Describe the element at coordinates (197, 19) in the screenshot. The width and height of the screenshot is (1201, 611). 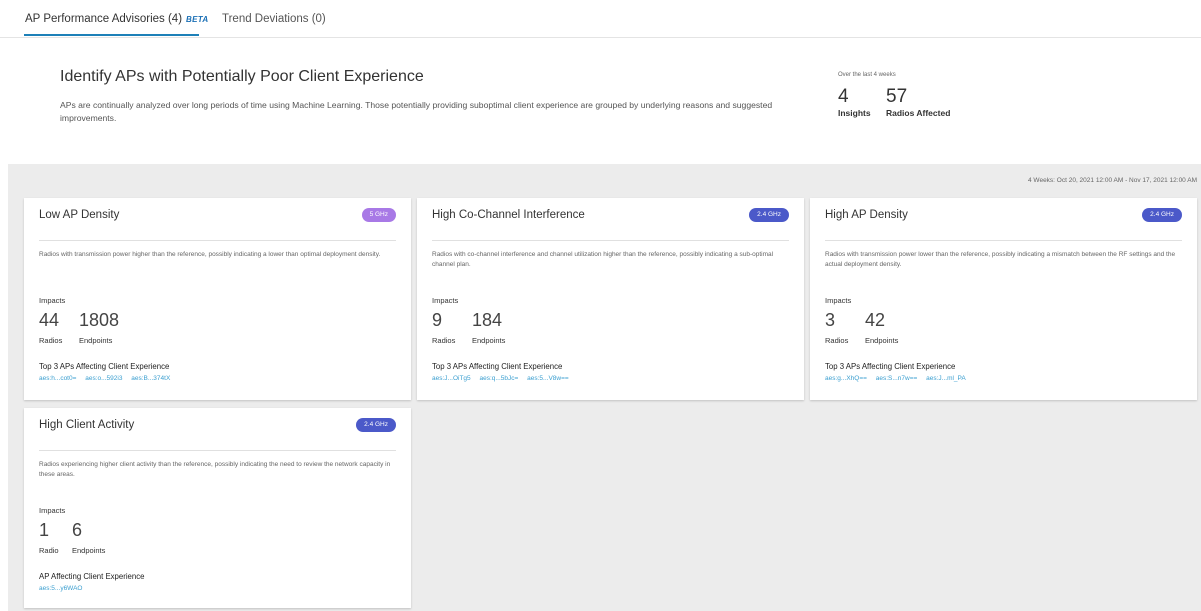
I see `beta-badge: BETA` at that location.